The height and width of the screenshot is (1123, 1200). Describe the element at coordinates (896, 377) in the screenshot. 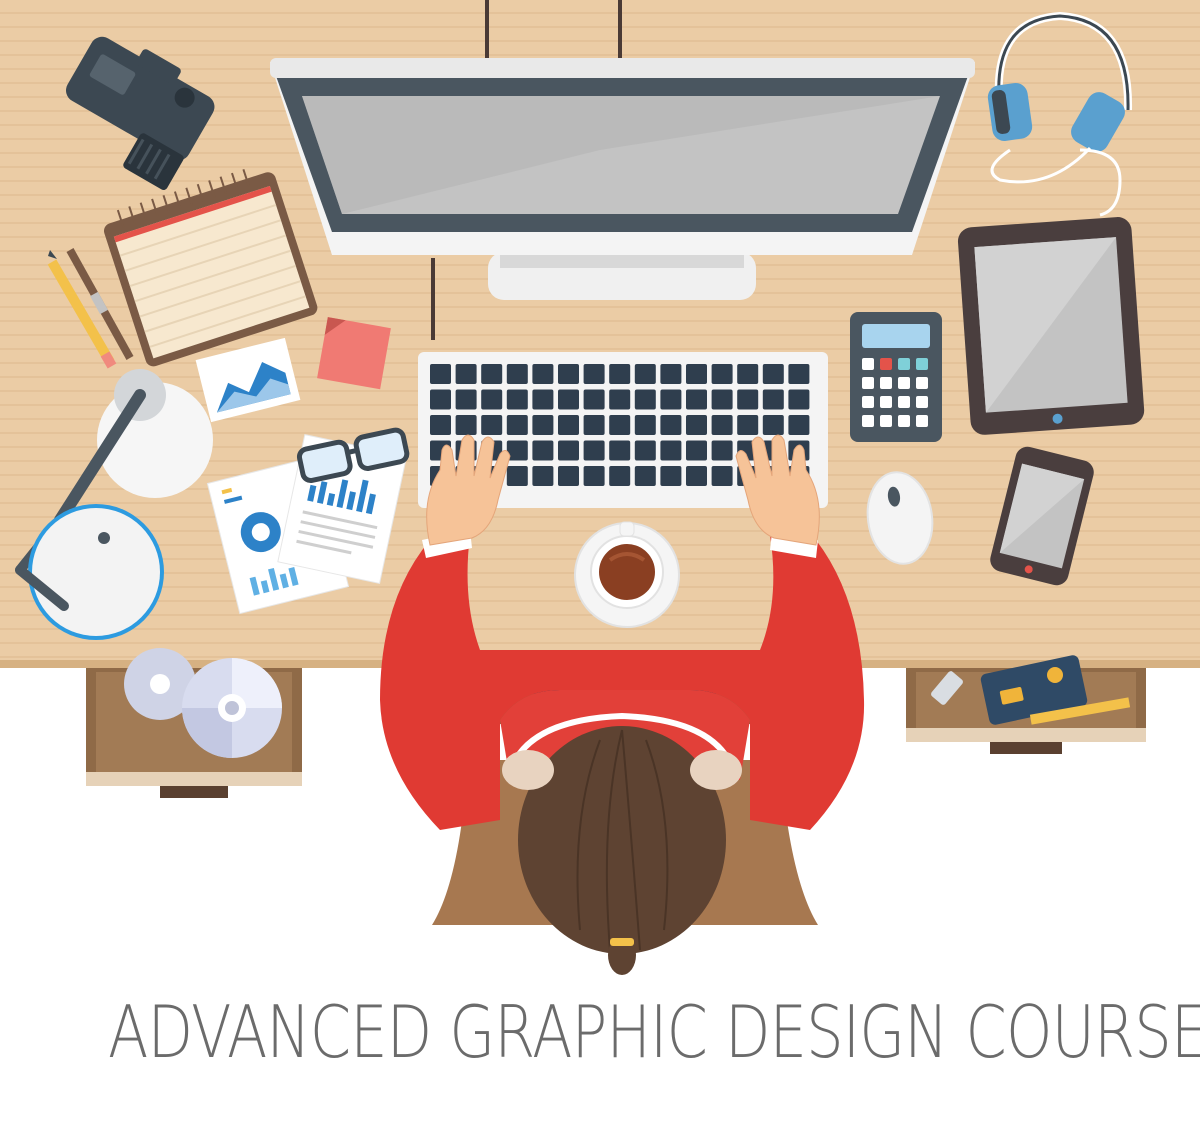

I see `calculator-icon` at that location.